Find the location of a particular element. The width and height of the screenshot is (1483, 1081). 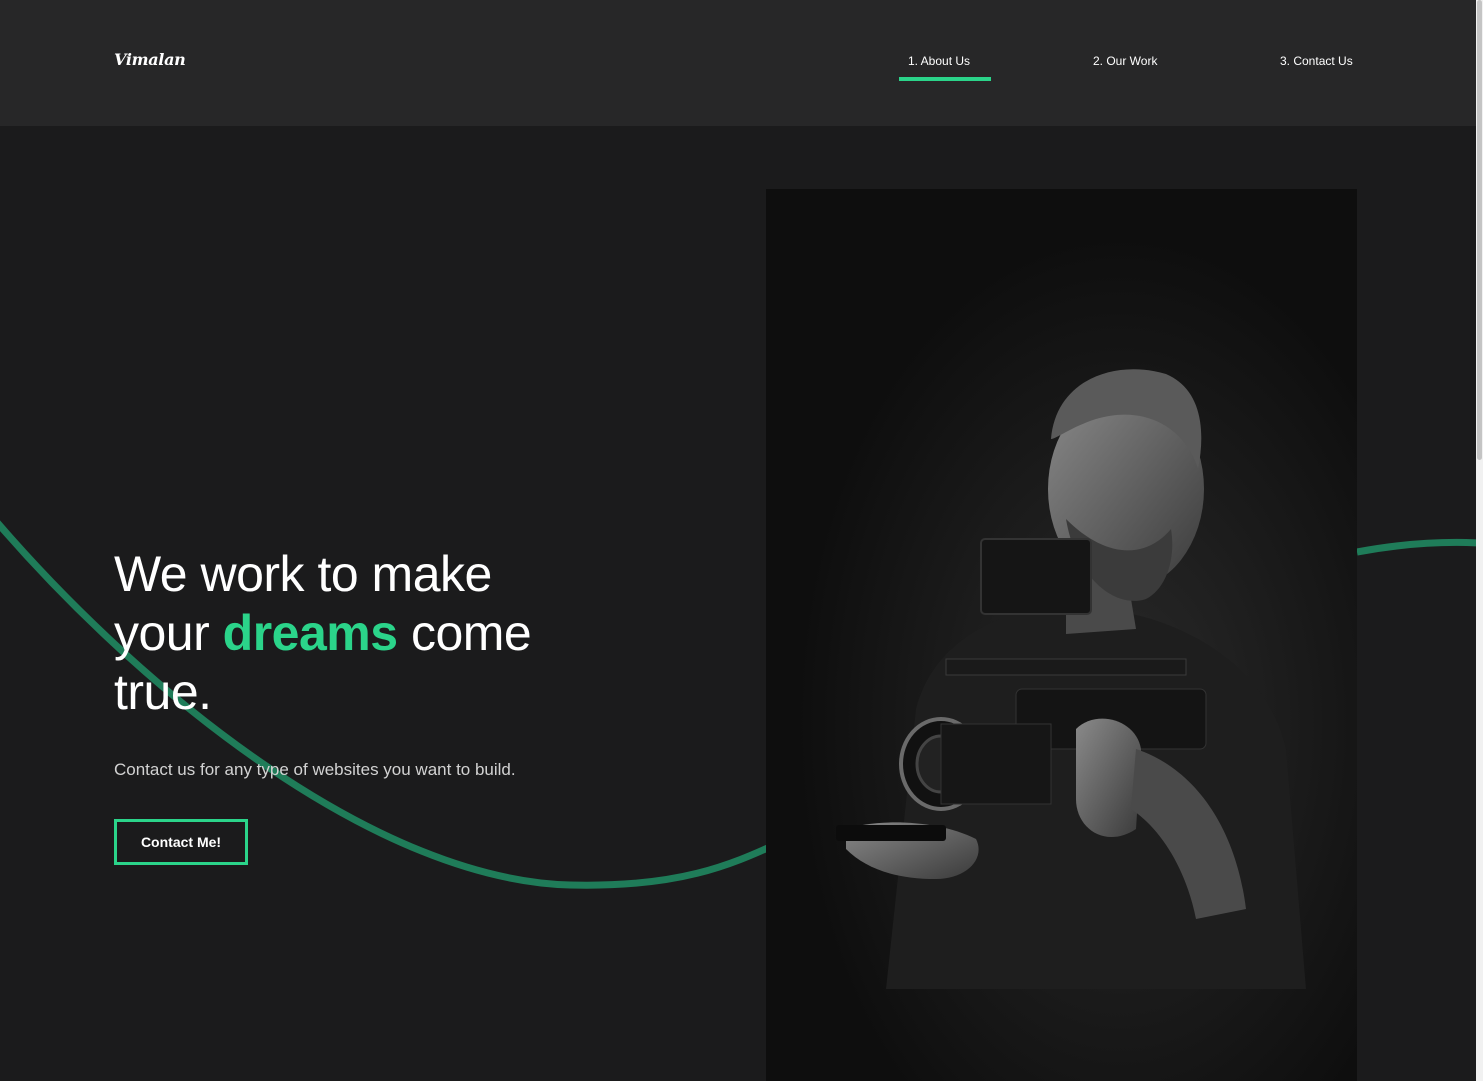

hero-title: We work to make your dreams come true. is located at coordinates (349, 633).